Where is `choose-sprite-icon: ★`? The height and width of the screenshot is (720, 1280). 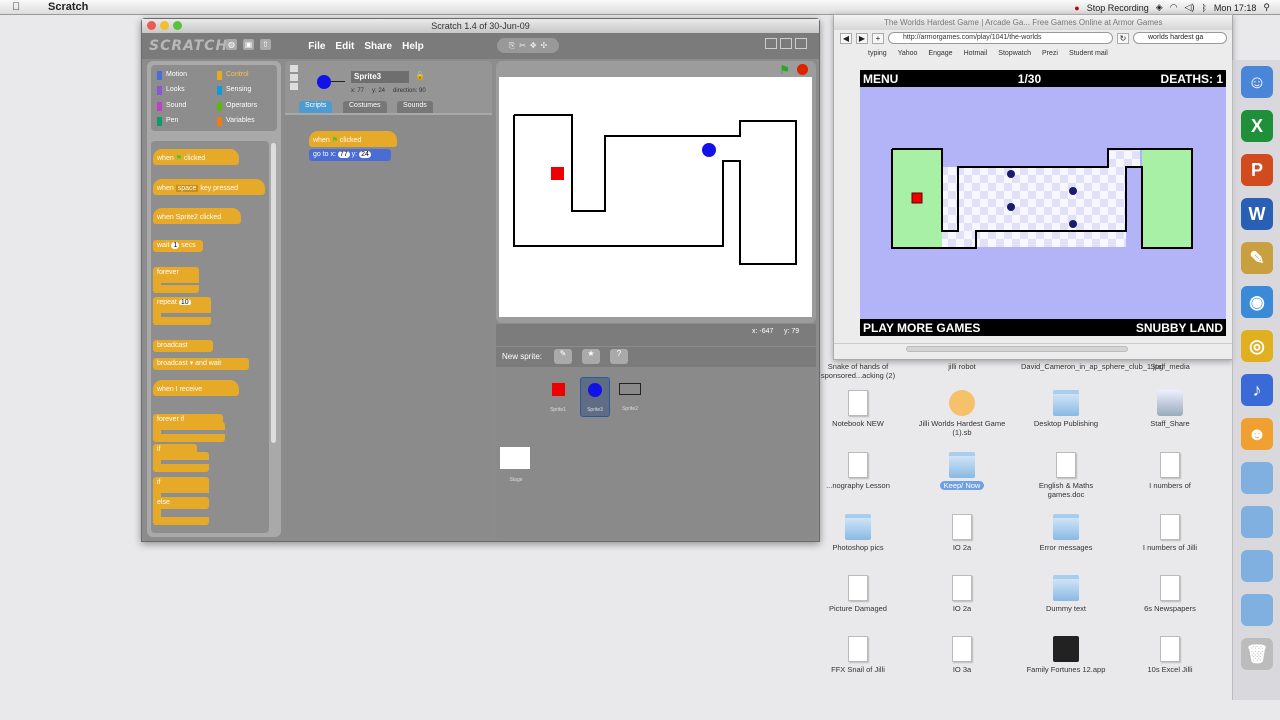
choose-sprite-icon: ★ is located at coordinates (591, 356).